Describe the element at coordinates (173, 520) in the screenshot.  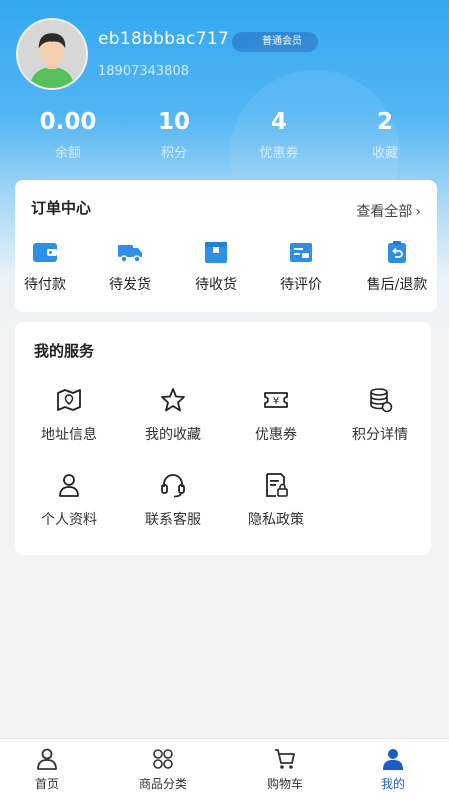
I see `service-label: 联系客服` at that location.